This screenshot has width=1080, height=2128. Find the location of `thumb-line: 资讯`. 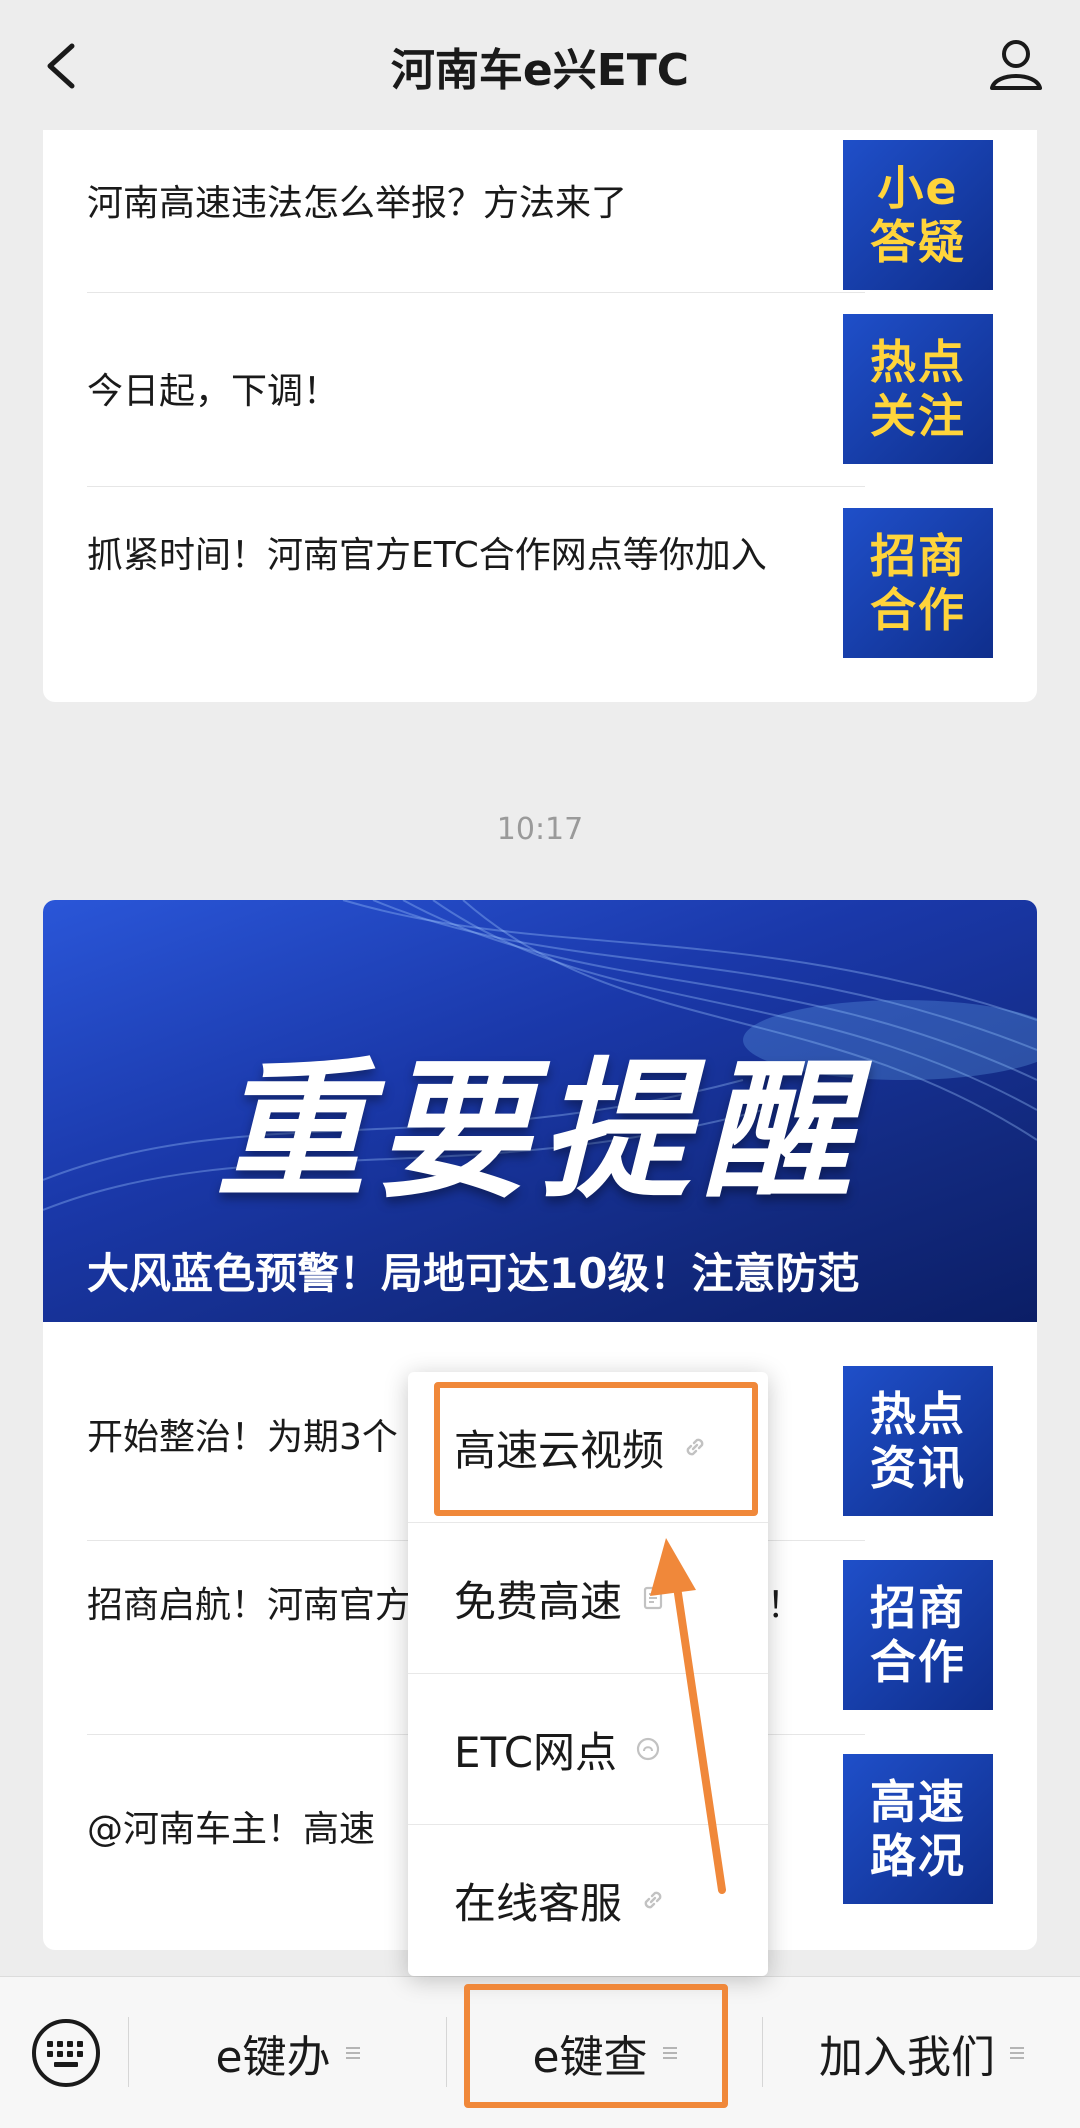

thumb-line: 资讯 is located at coordinates (918, 1468).